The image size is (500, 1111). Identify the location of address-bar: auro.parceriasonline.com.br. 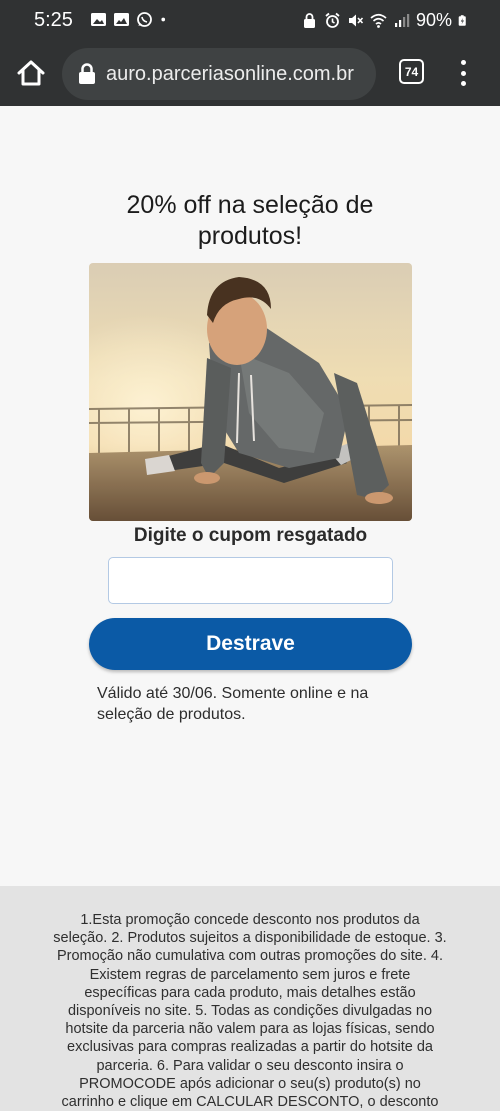
(219, 74).